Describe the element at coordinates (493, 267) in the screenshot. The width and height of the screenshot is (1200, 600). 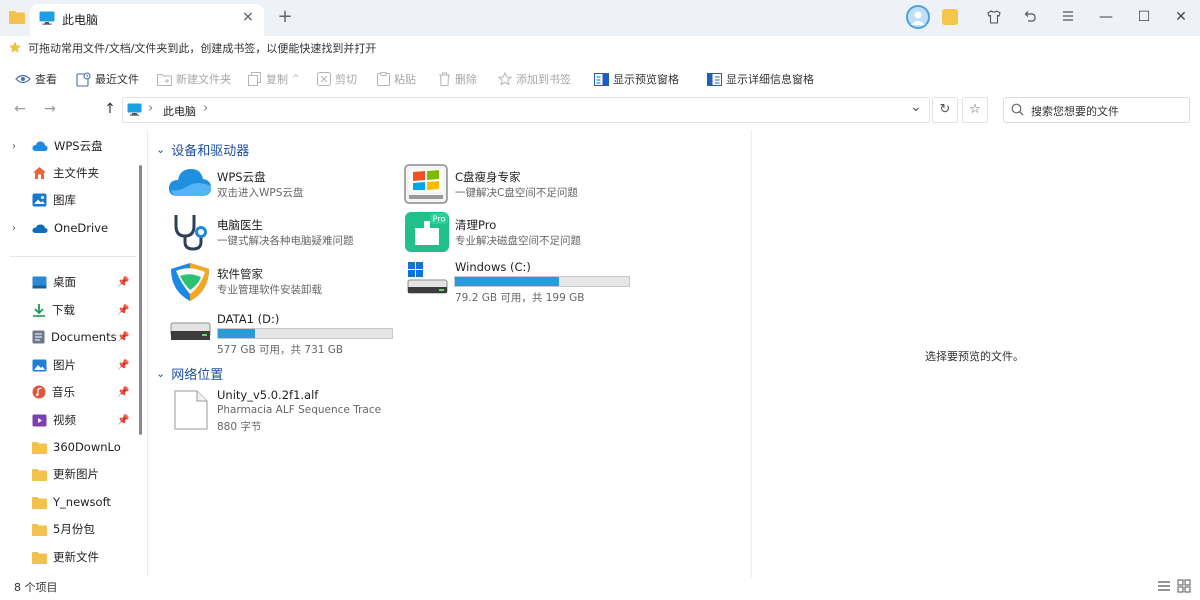
I see `windows-drive-name: Windows (C:)` at that location.